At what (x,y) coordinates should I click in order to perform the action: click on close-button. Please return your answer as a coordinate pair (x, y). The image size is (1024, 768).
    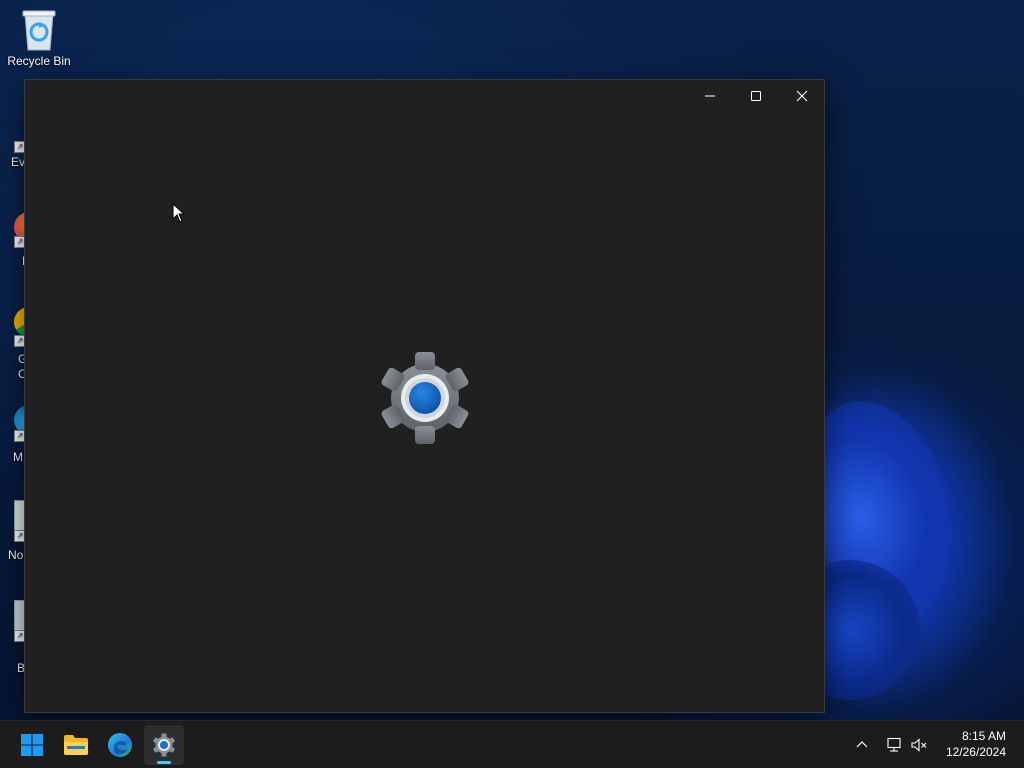
    Looking at the image, I should click on (802, 96).